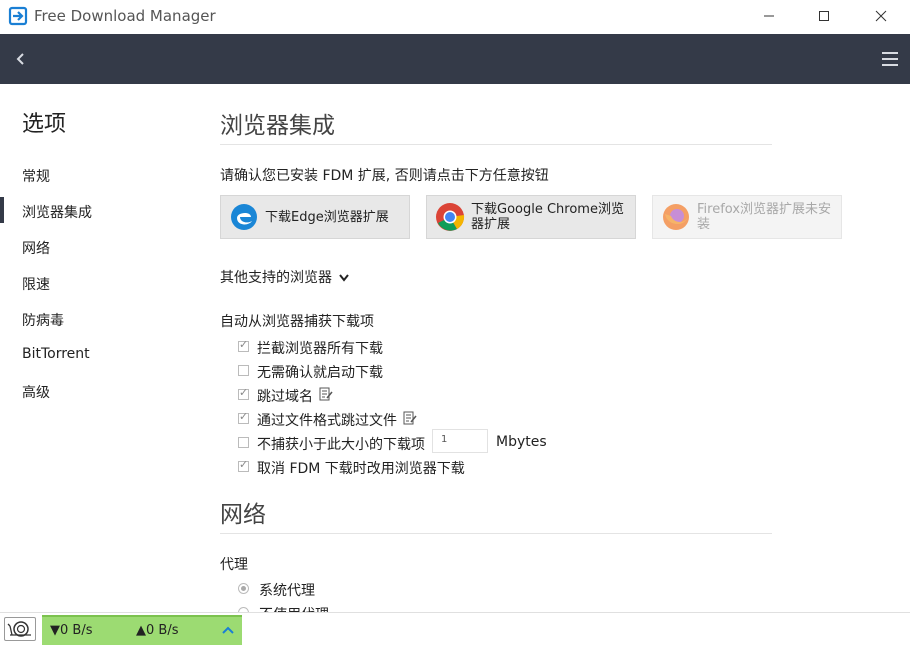 This screenshot has width=910, height=645. I want to click on skip-domains-label: 跳过域名, so click(285, 397).